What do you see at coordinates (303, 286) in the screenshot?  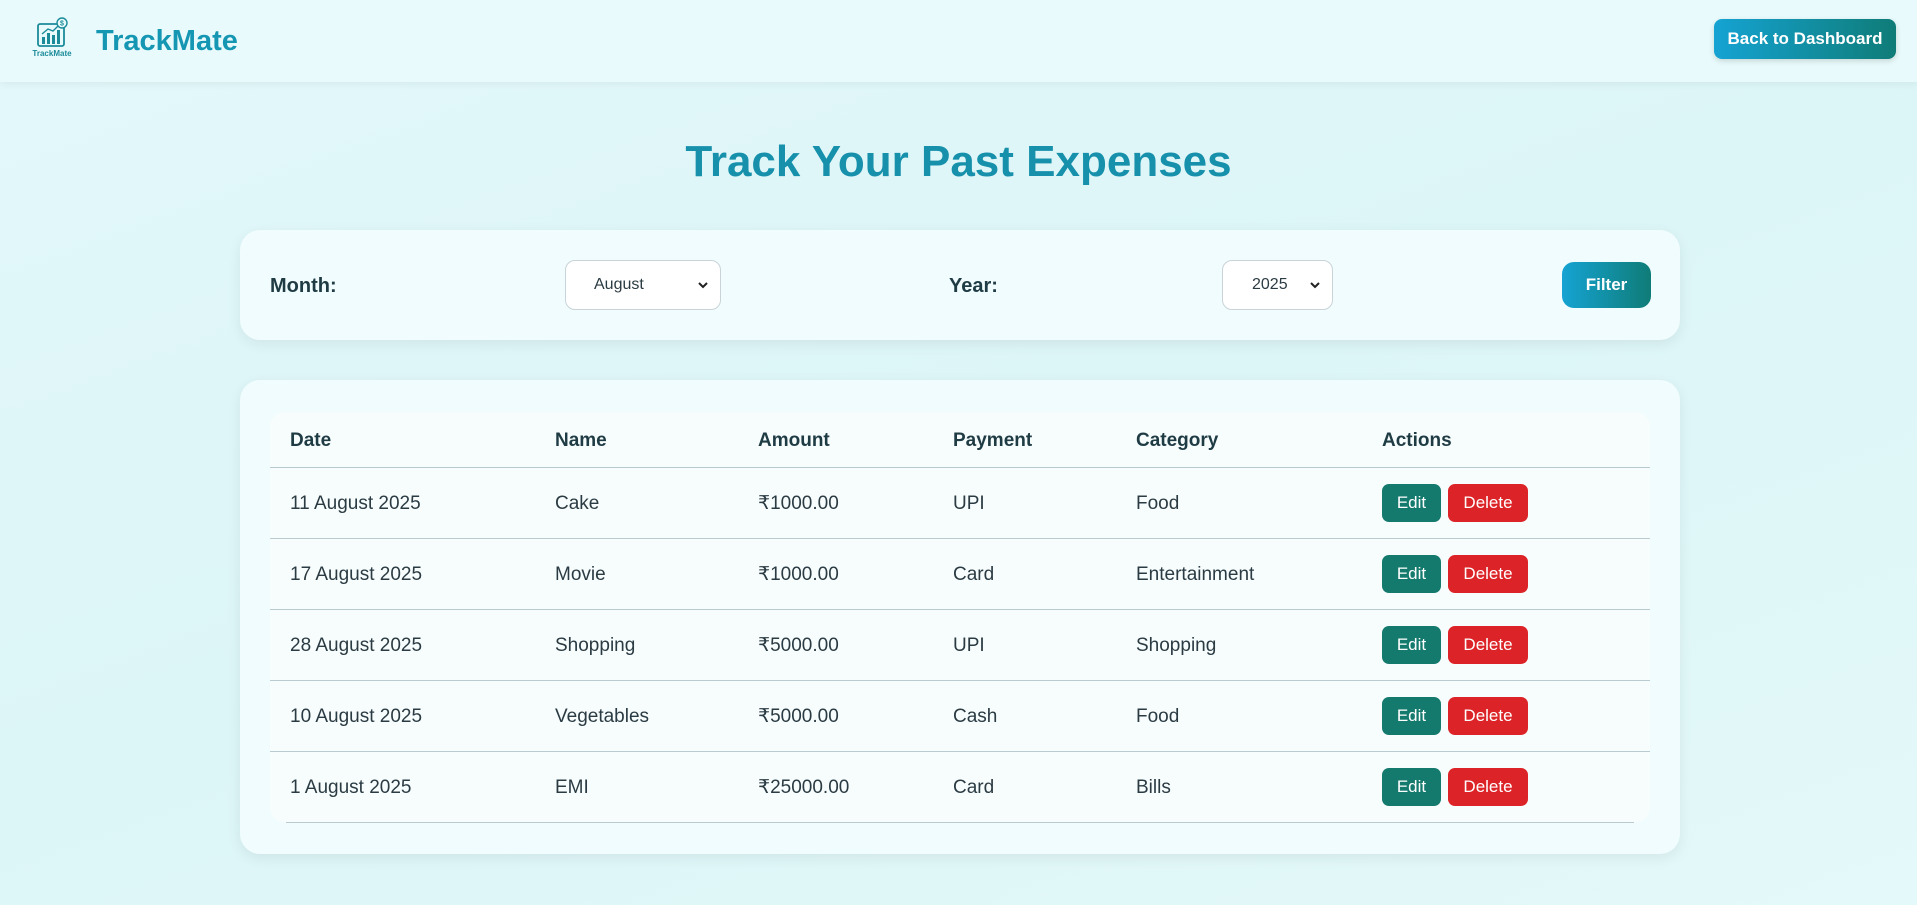 I see `month-label: Month:` at bounding box center [303, 286].